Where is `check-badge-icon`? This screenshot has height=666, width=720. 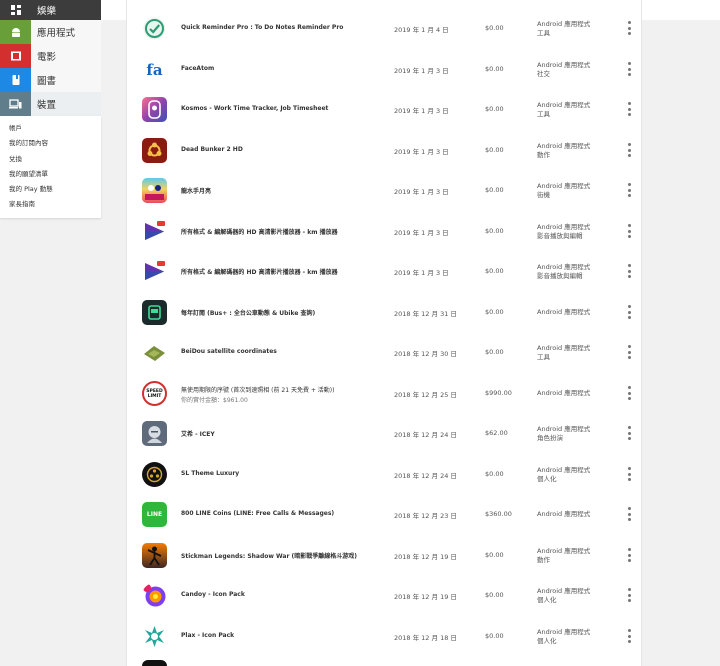
check-badge-icon is located at coordinates (154, 28).